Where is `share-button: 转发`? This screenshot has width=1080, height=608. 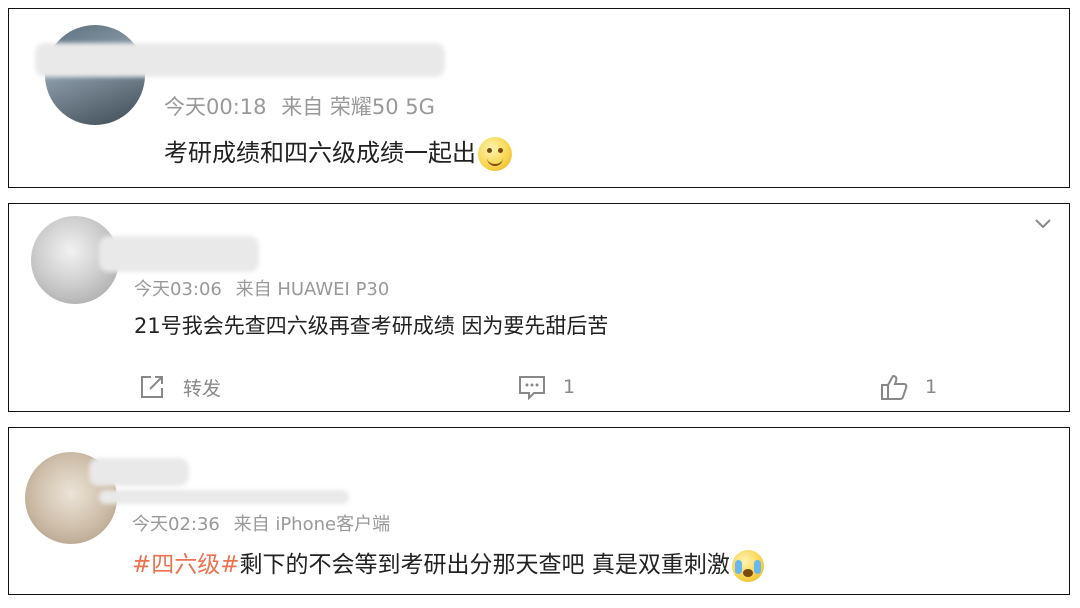 share-button: 转发 is located at coordinates (179, 387).